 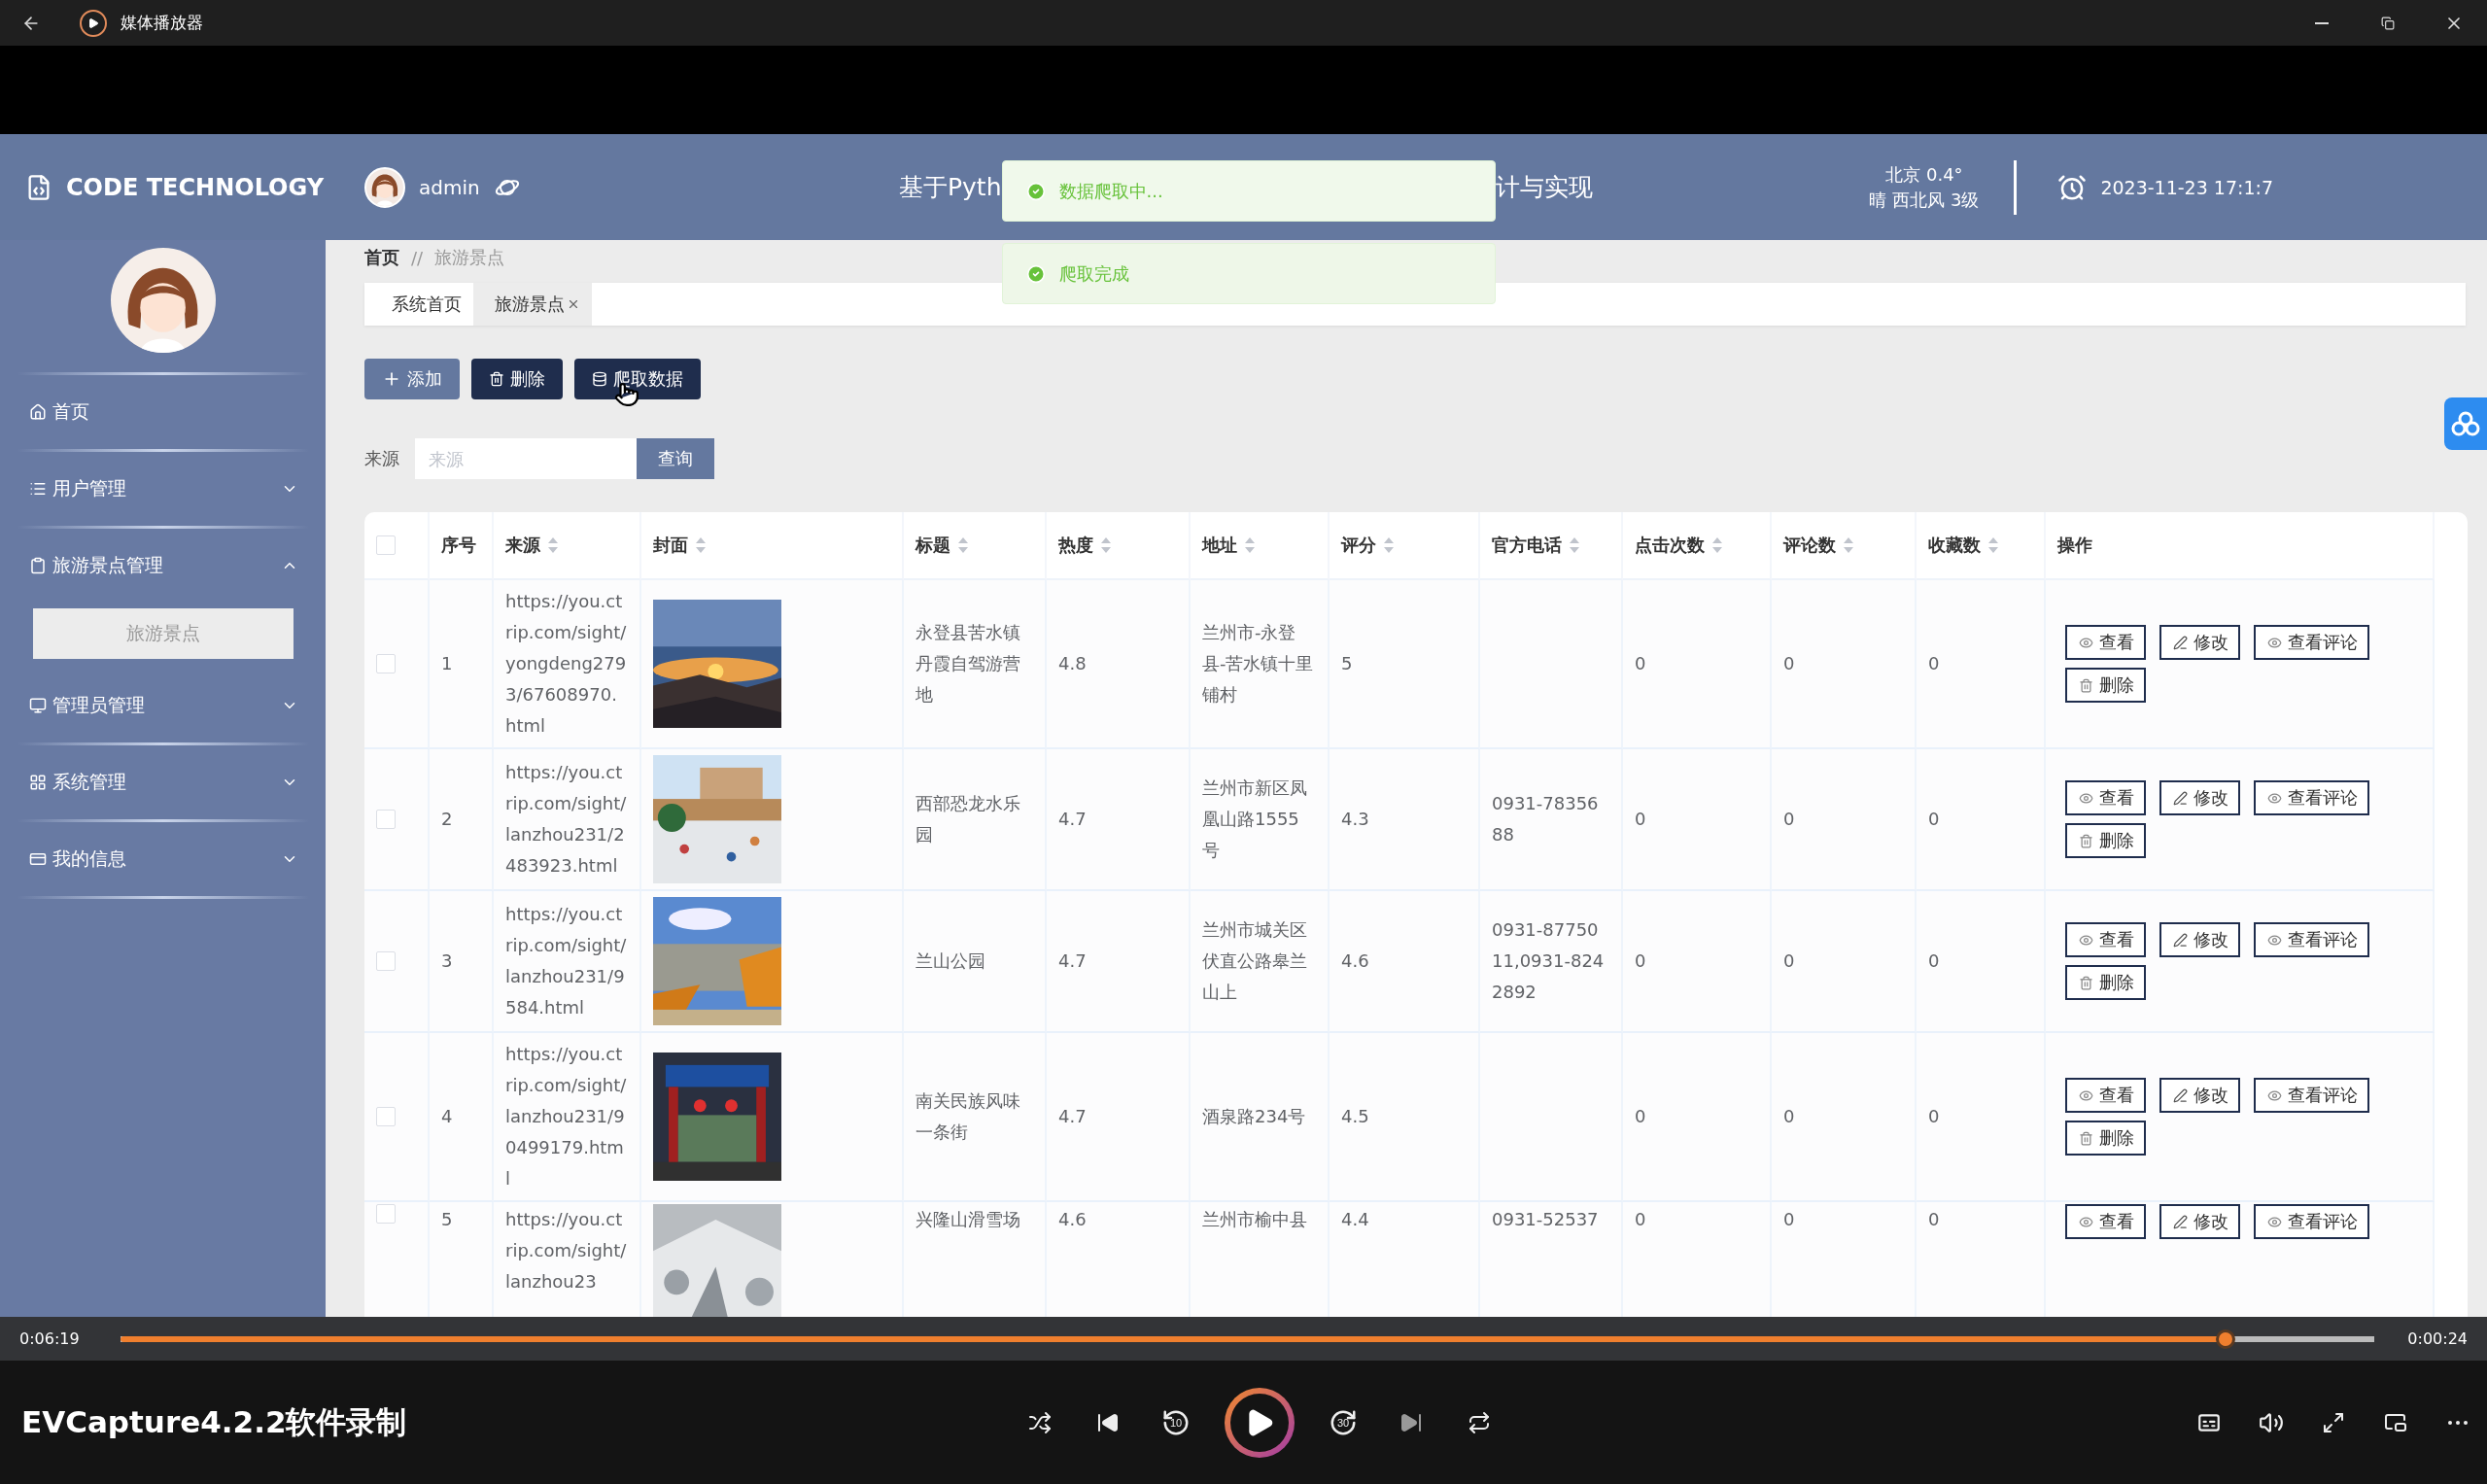 I want to click on menu-item: 我的信息, so click(x=163, y=859).